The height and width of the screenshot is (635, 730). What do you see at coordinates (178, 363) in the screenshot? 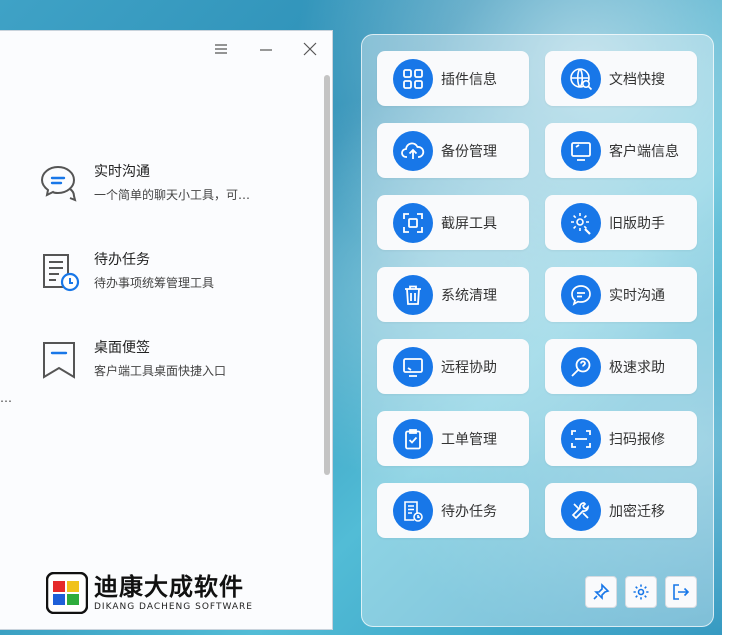
I see `list-item-sticky-note: 桌面便签 客户端工具桌面快捷入口` at bounding box center [178, 363].